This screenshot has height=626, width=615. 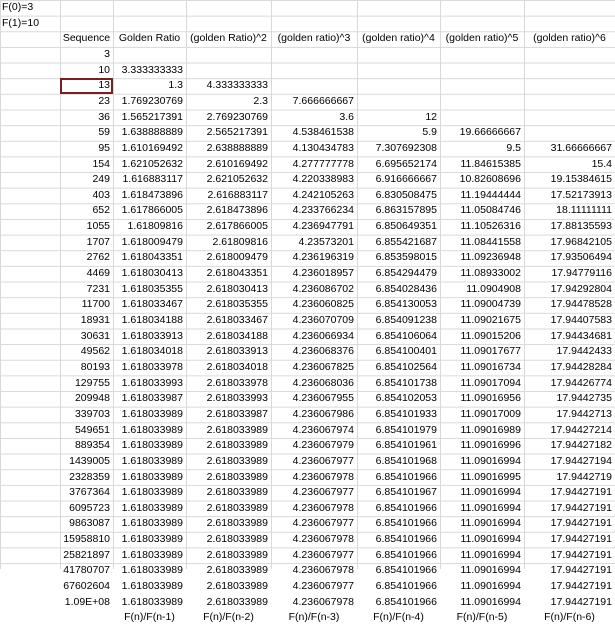 I want to click on ratio-cell: 1.618034018, so click(x=149, y=352).